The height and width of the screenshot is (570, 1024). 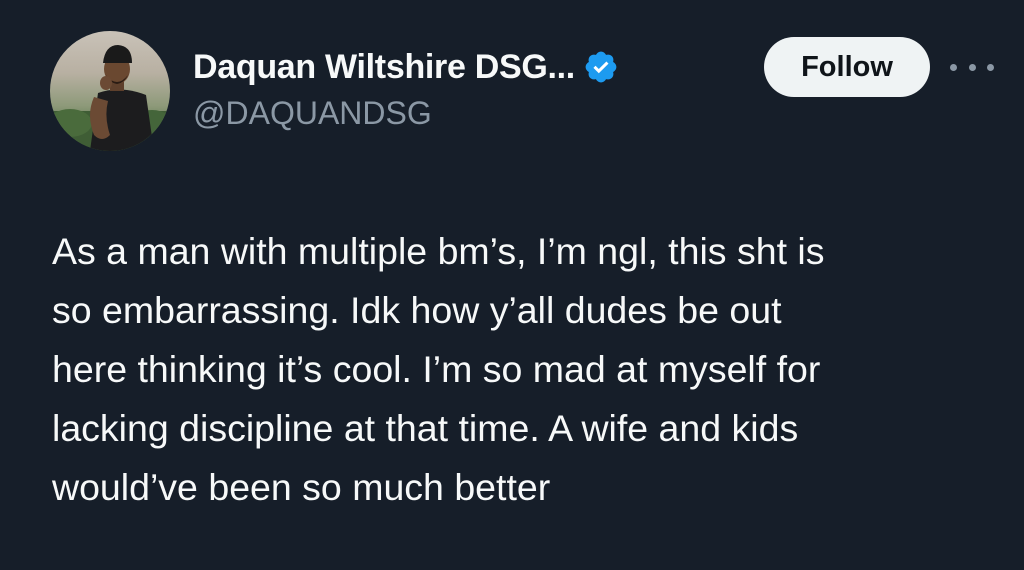 I want to click on author-handle: @DAQUANDSG, so click(x=312, y=113).